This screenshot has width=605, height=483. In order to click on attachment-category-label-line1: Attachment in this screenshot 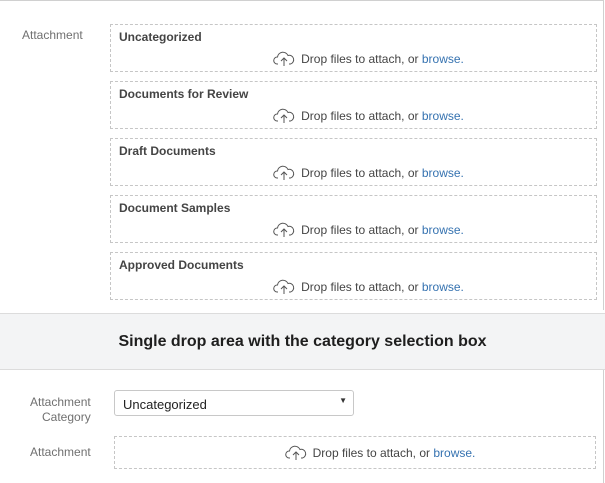, I will do `click(60, 402)`.